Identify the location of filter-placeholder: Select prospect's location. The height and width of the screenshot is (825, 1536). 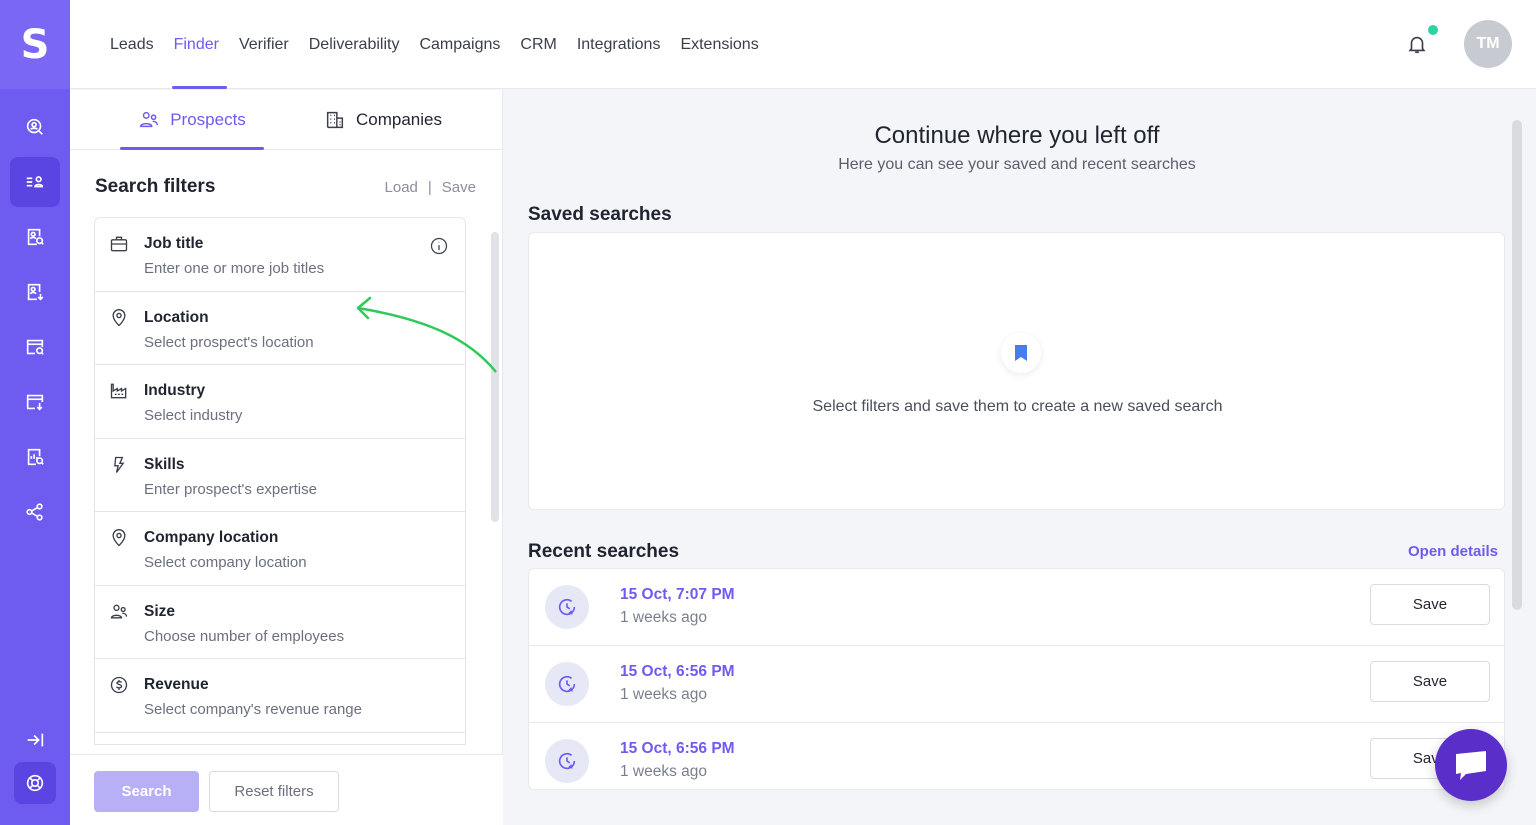
(229, 342).